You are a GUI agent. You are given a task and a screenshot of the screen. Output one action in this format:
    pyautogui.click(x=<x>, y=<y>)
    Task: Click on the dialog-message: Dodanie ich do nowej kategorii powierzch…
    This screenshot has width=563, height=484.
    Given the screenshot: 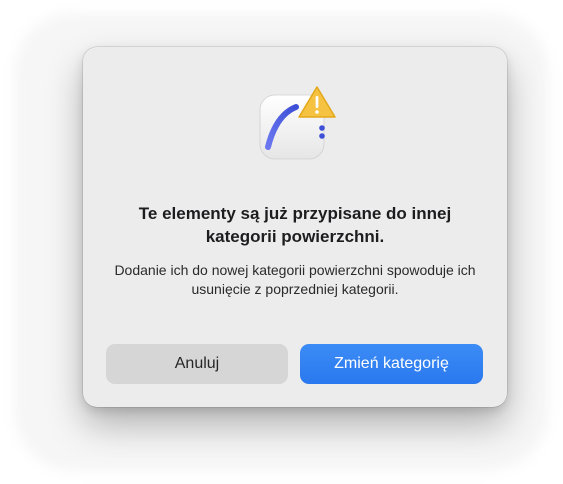 What is the action you would take?
    pyautogui.click(x=295, y=279)
    